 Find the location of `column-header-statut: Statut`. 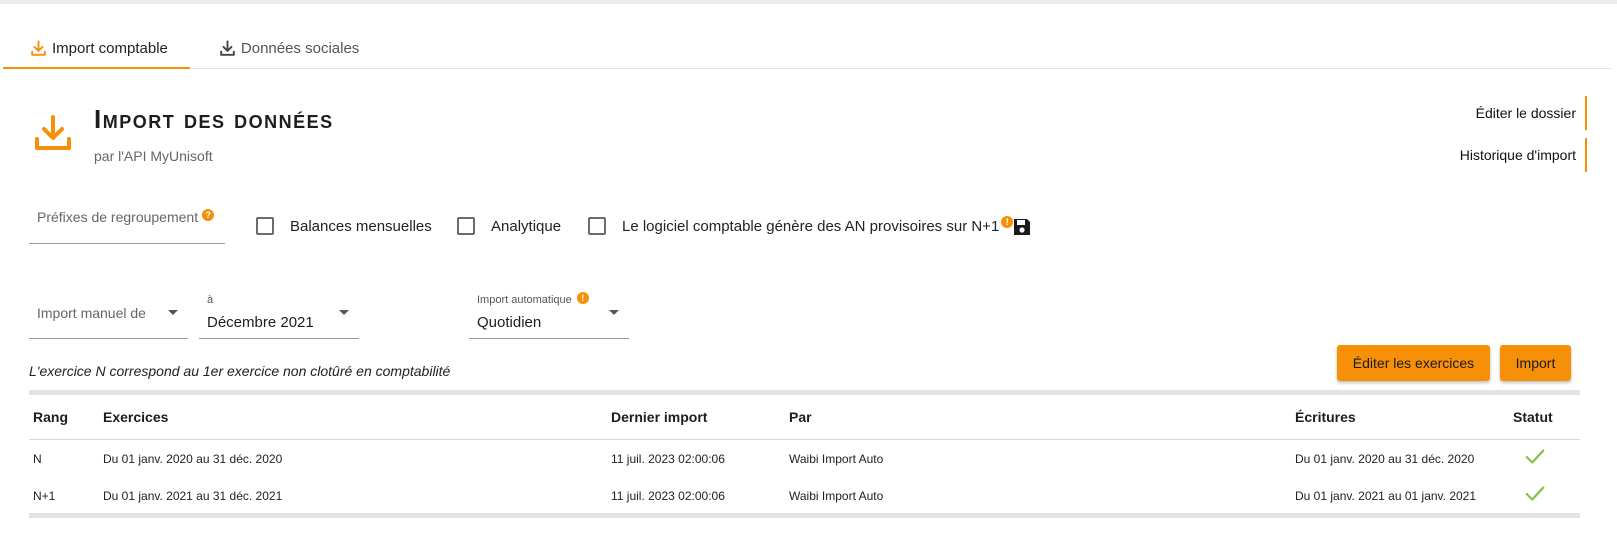

column-header-statut: Statut is located at coordinates (1533, 417).